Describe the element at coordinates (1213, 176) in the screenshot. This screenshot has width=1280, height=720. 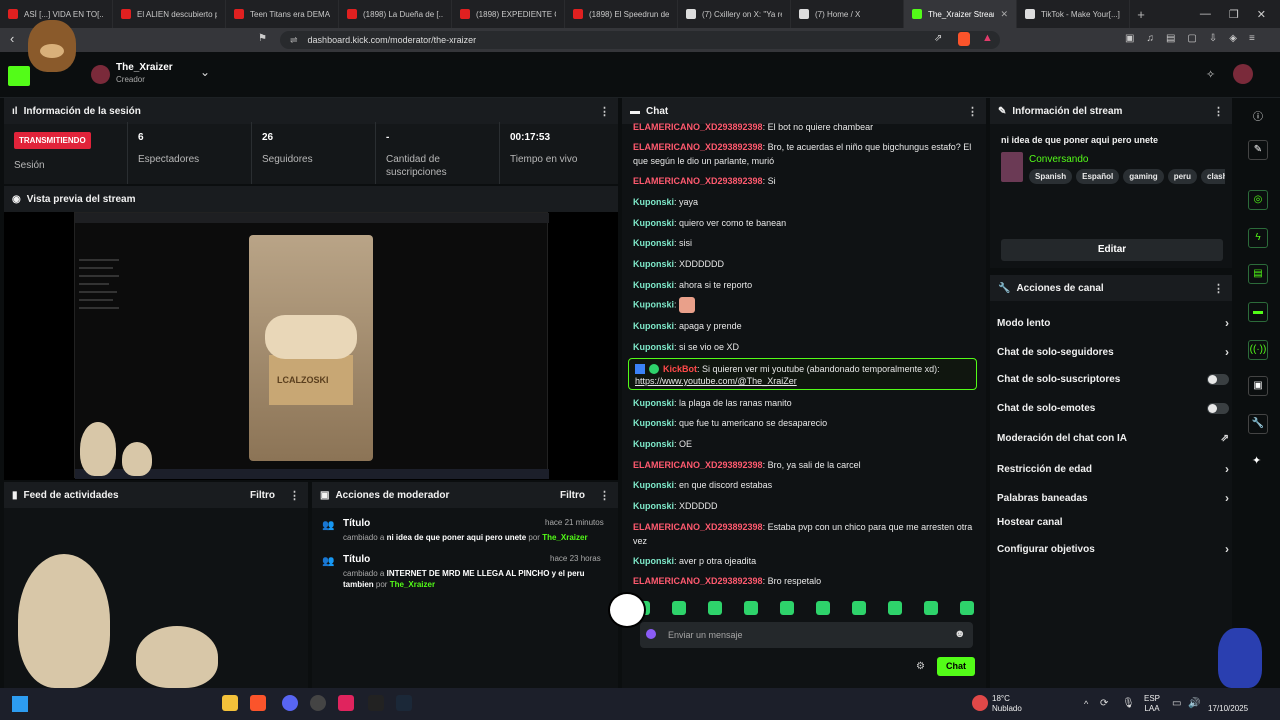
I see `tag: clash` at that location.